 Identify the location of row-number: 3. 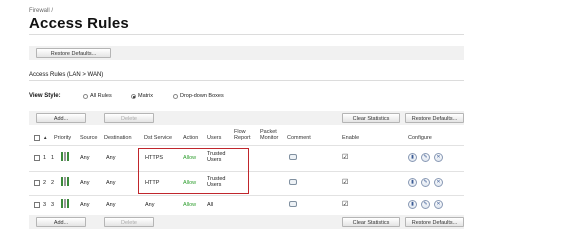
(45, 205).